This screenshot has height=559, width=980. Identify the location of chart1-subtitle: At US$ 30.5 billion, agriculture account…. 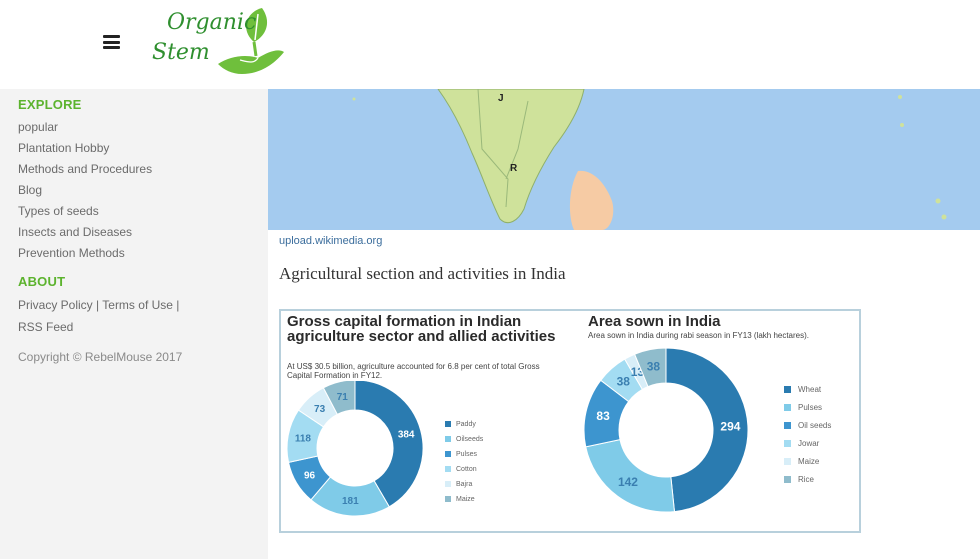
(413, 371).